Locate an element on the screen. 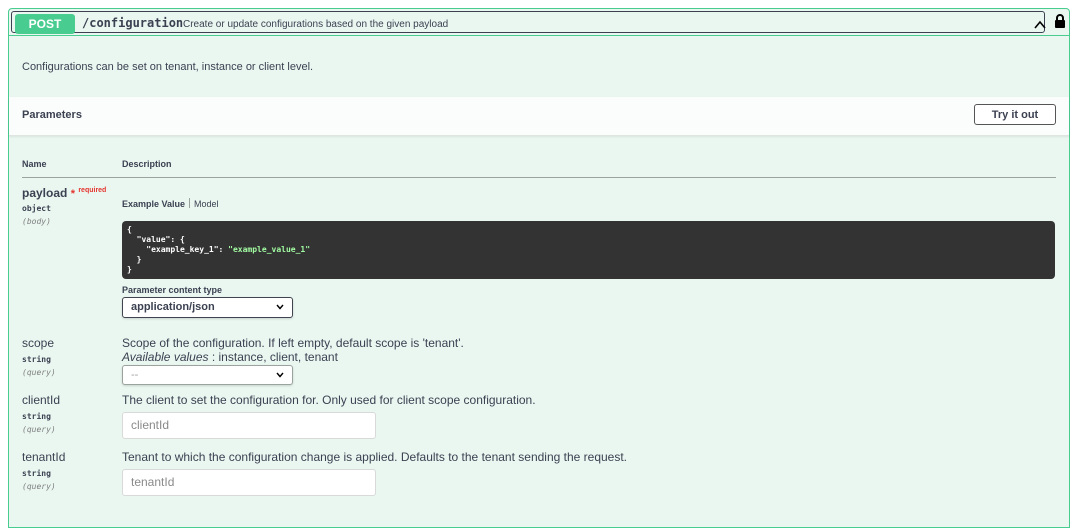 This screenshot has width=1080, height=528. tab-example-value: Example Value is located at coordinates (153, 204).